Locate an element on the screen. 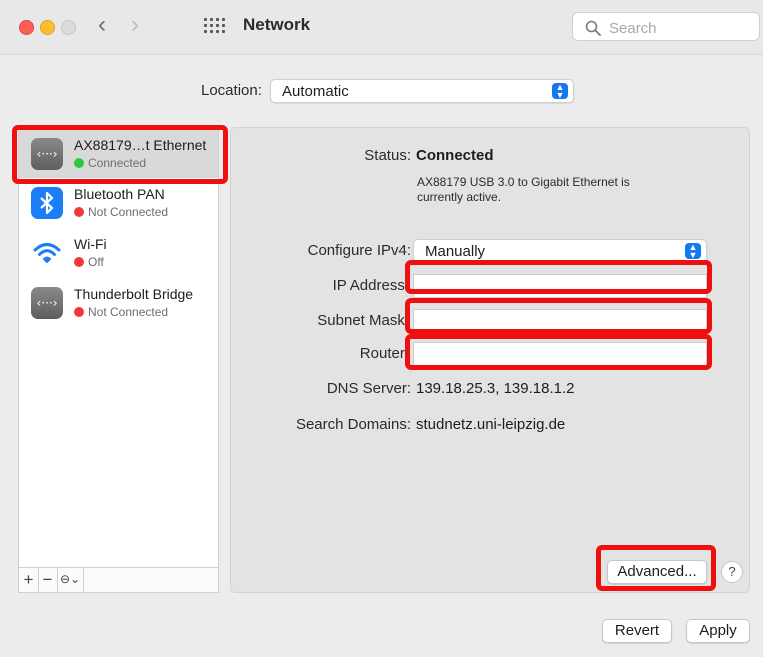 The image size is (763, 657). search-domains-label: Search Domains: is located at coordinates (353, 424).